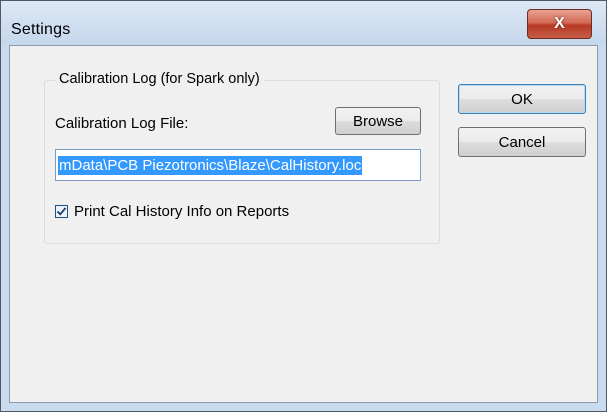 This screenshot has width=607, height=412. What do you see at coordinates (522, 142) in the screenshot?
I see `cancel-button: Cancel` at bounding box center [522, 142].